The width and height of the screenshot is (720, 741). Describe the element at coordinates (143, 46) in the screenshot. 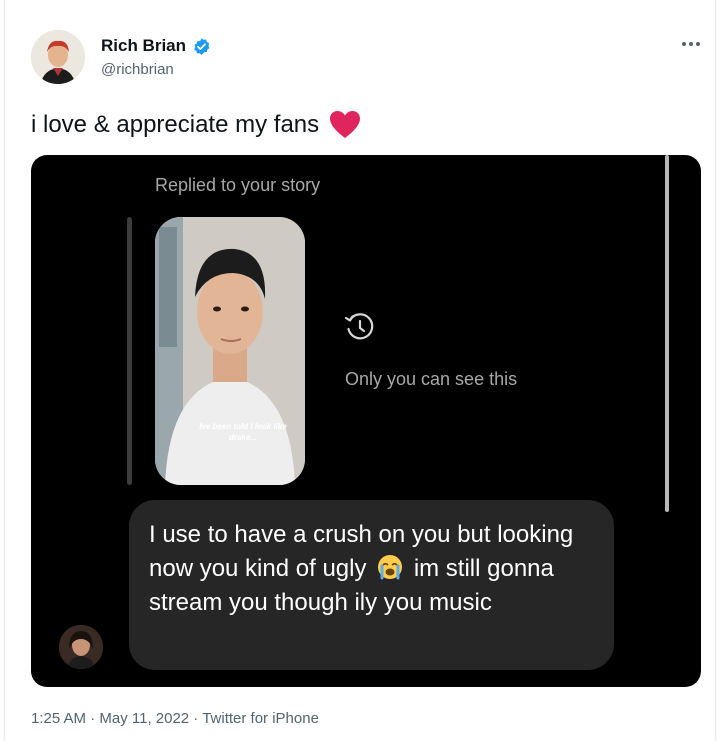

I see `display-name-text: Rich Brian` at that location.